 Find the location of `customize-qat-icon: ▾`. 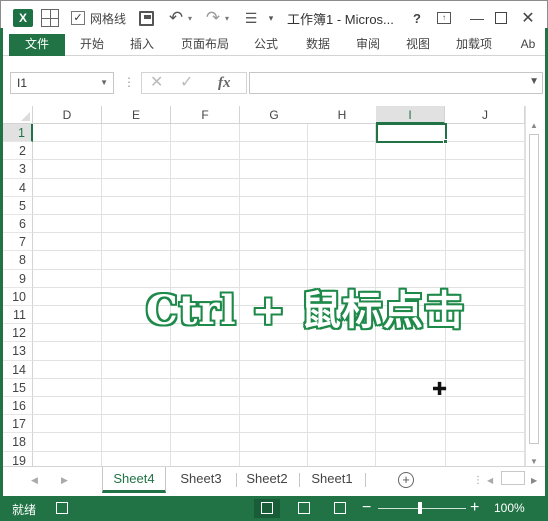

customize-qat-icon: ▾ is located at coordinates (271, 18).